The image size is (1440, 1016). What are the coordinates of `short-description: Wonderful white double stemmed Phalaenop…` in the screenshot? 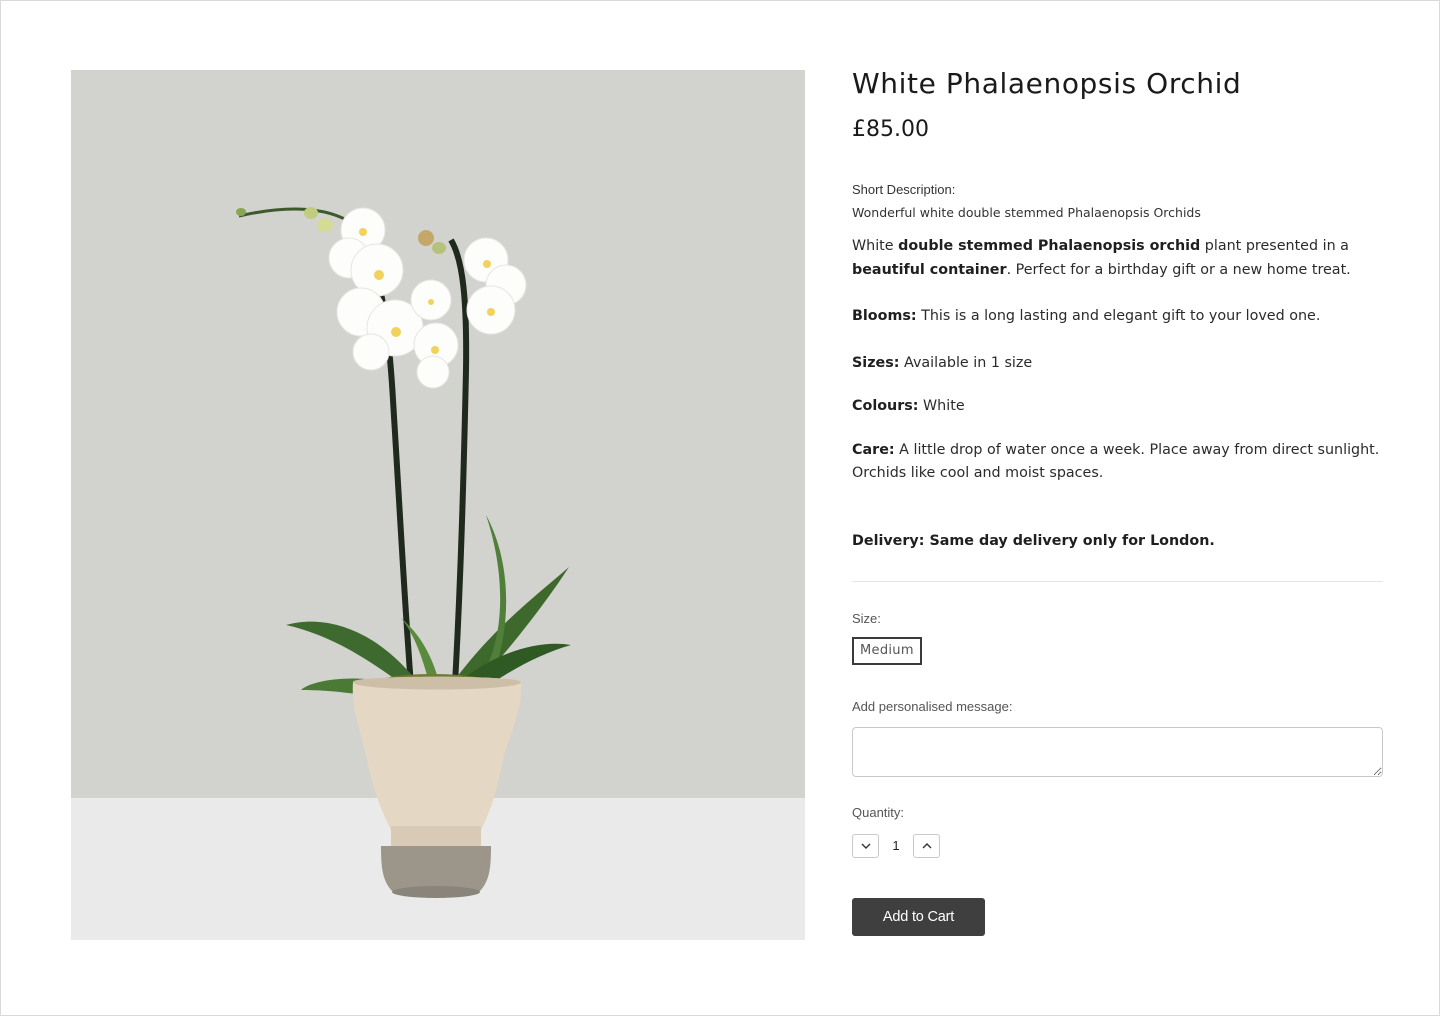 It's located at (1026, 212).